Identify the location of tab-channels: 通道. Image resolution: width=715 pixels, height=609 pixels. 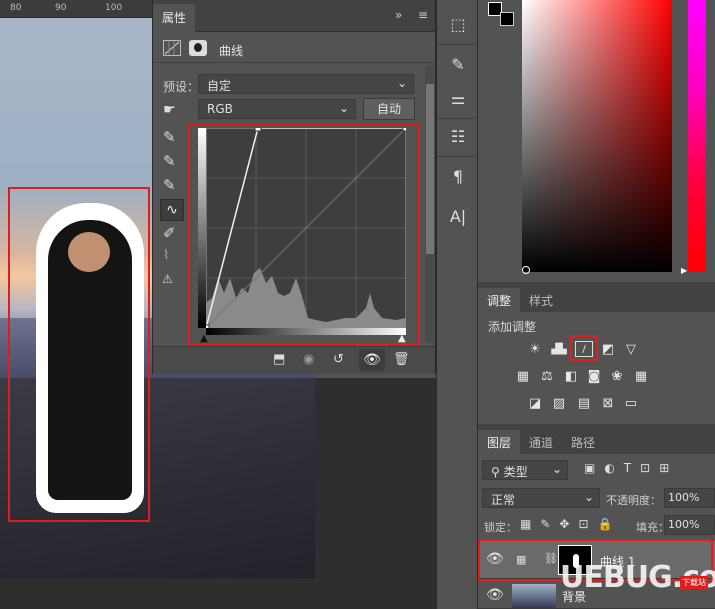
(541, 444).